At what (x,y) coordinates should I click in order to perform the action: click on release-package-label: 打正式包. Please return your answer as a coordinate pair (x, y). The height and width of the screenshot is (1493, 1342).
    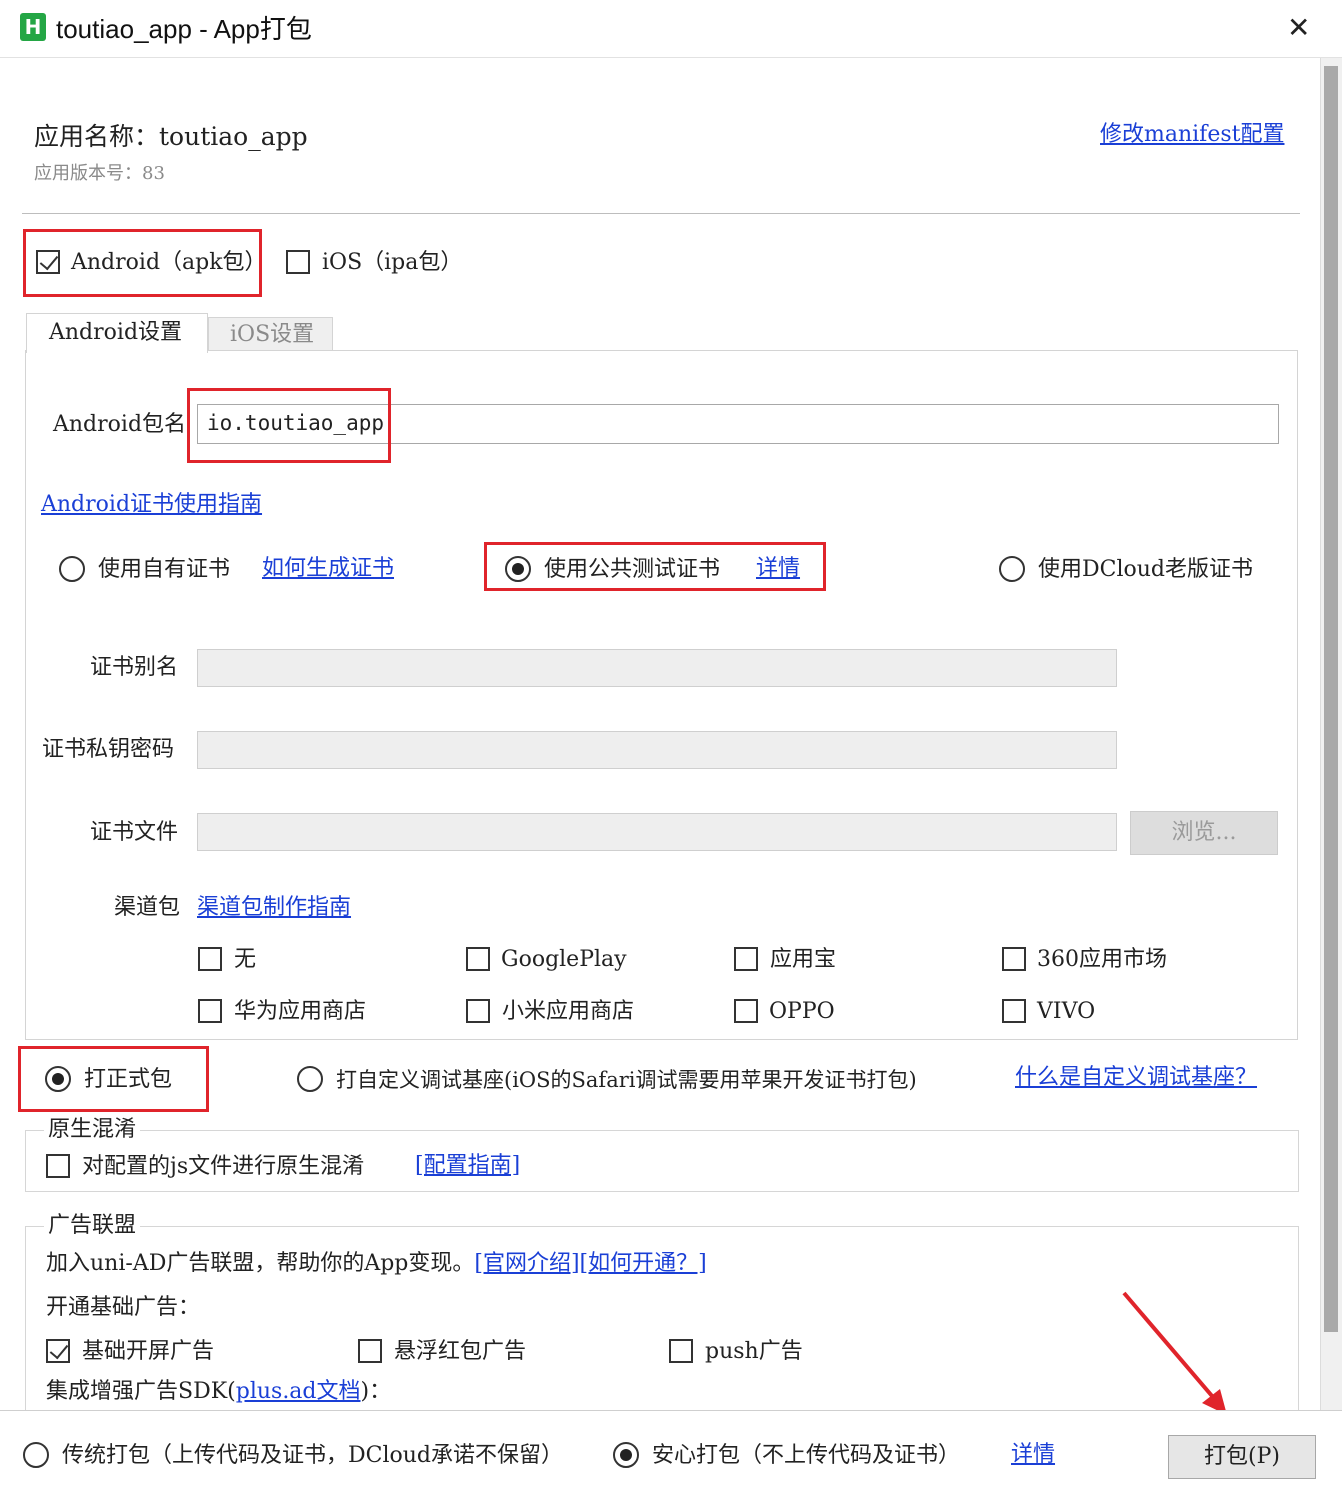
    Looking at the image, I should click on (128, 1080).